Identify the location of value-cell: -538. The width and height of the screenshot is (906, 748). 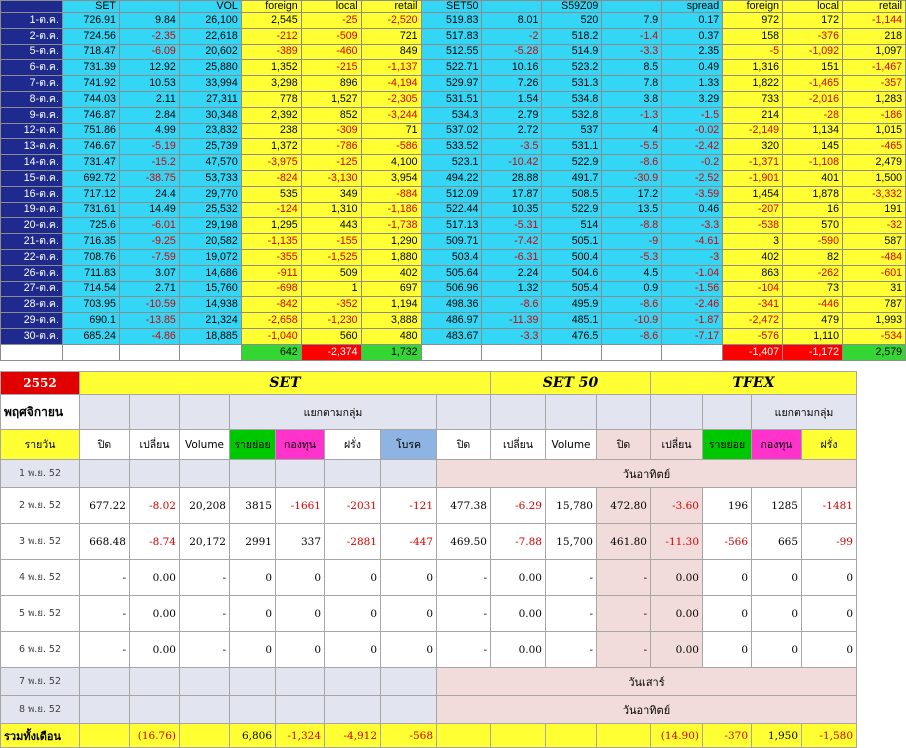
(753, 226).